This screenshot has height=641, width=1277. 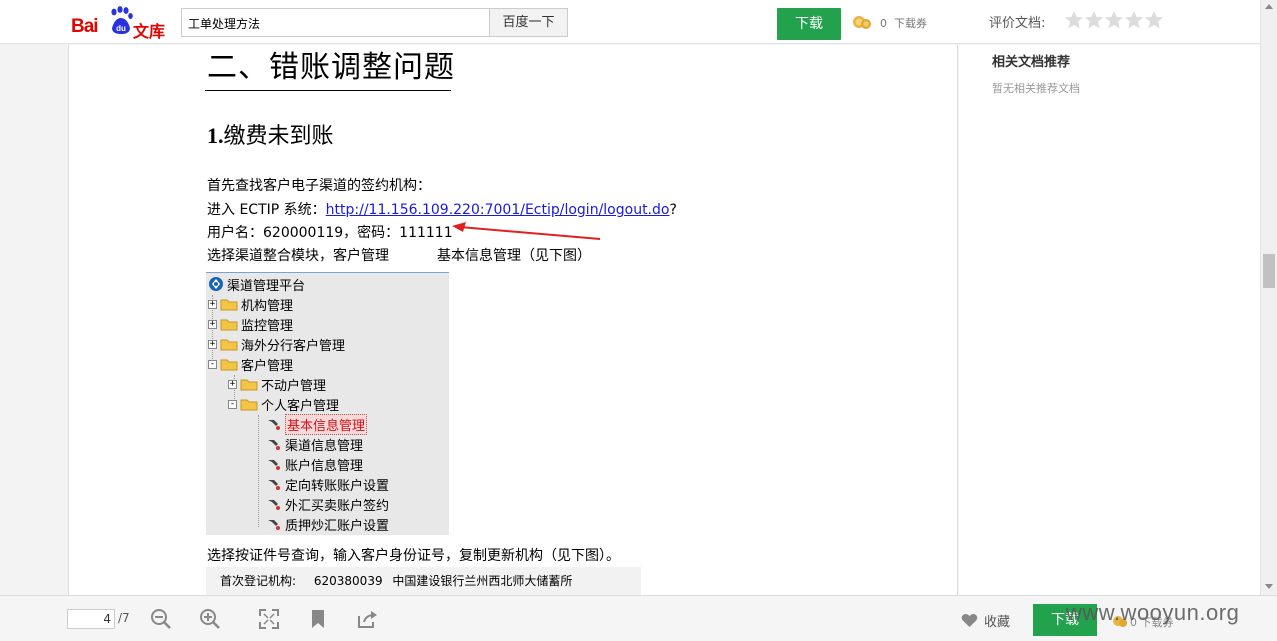 I want to click on tree-item: + 海外分行客户管理, so click(x=276, y=344).